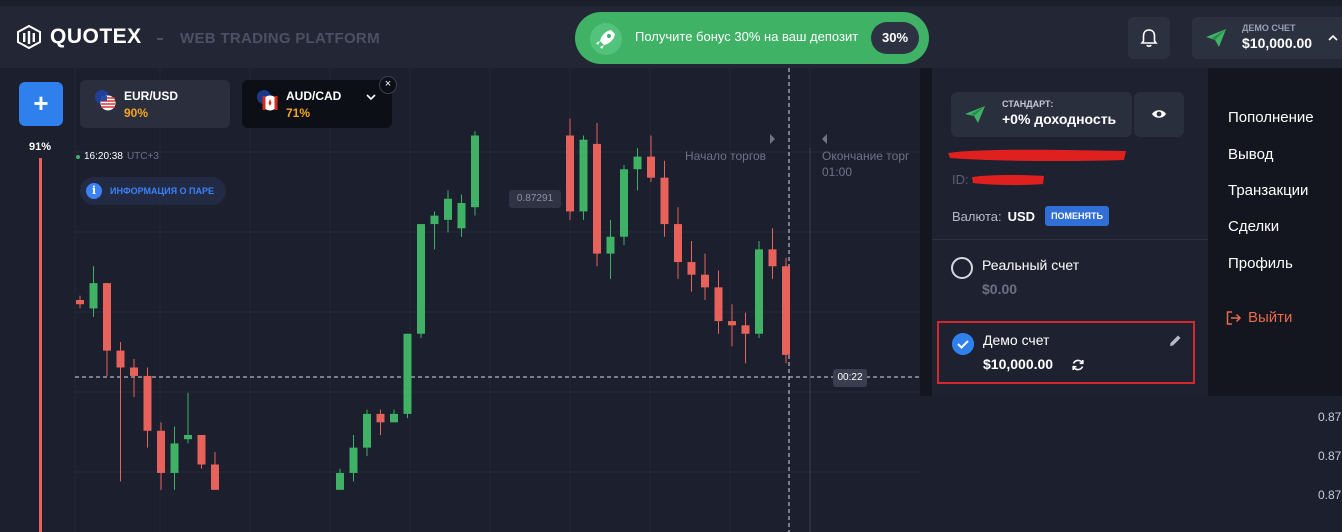 This screenshot has height=532, width=1342. I want to click on redacted-id, so click(1008, 180).